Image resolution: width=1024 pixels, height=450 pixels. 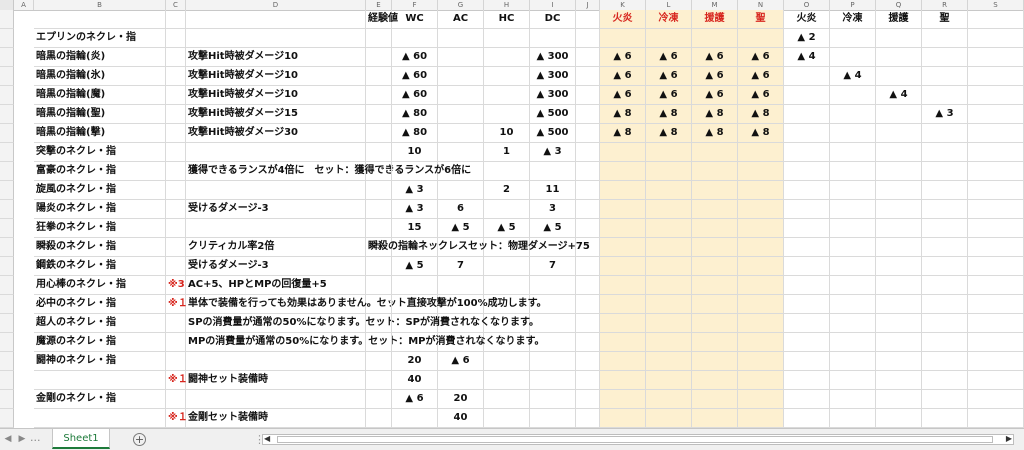 I want to click on cell-d, so click(x=276, y=228).